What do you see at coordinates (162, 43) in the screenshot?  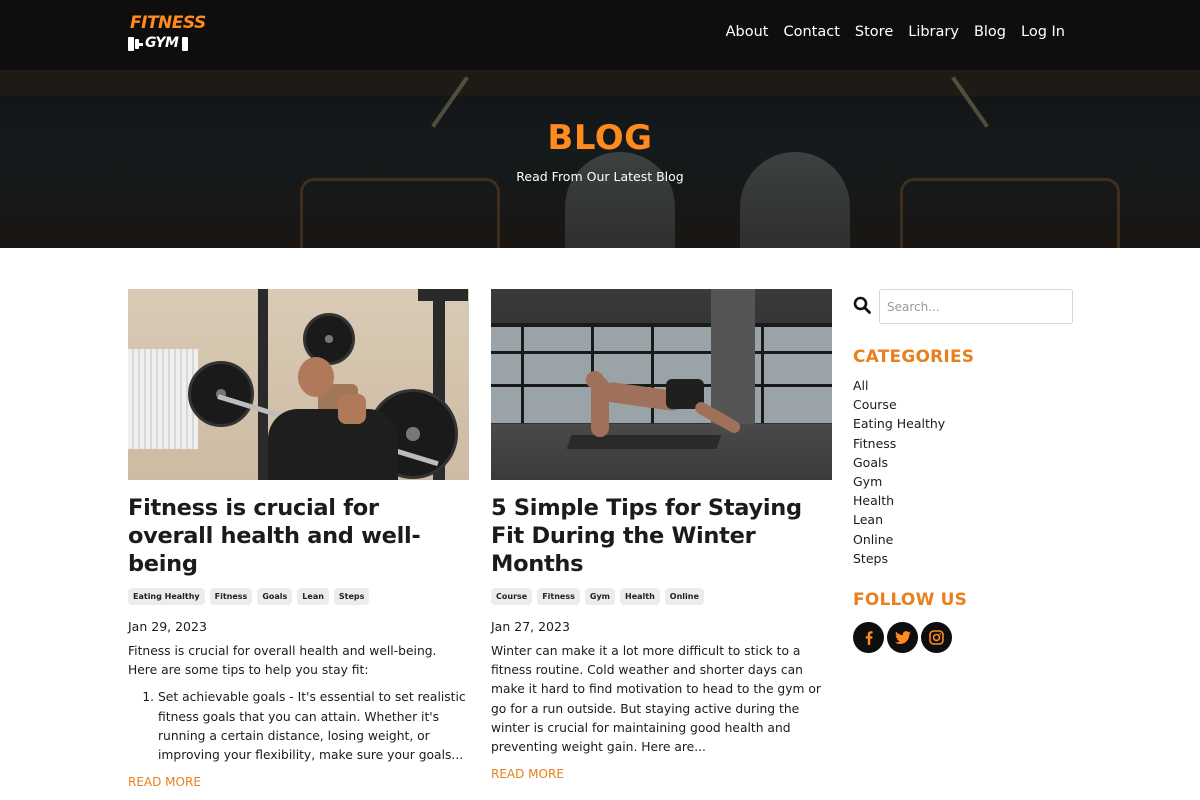 I see `logo-text-bottom: GYM` at bounding box center [162, 43].